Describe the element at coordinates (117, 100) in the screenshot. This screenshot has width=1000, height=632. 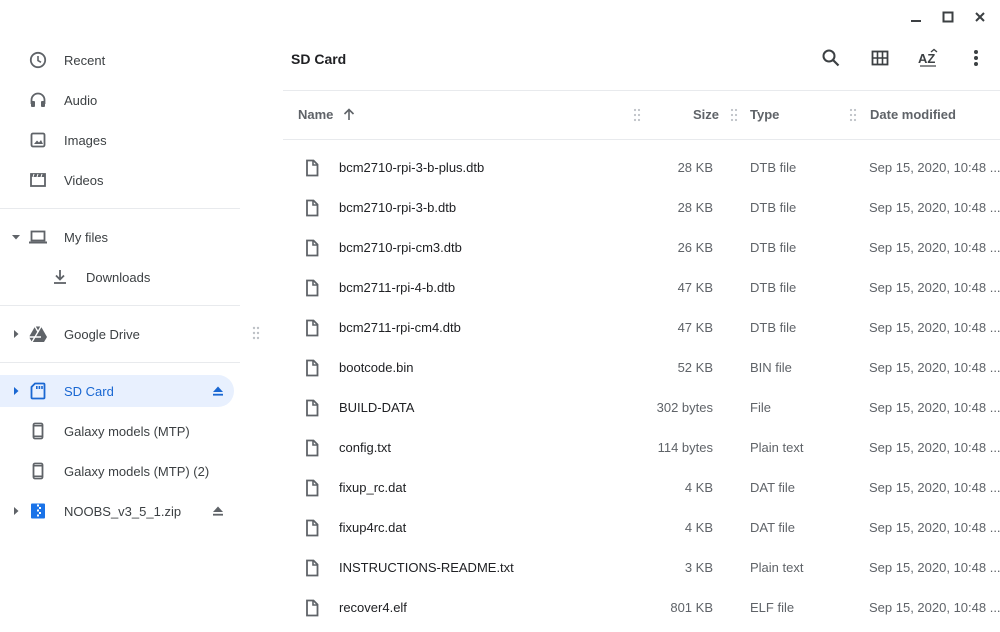
I see `sidebar-item-audio: Audio` at that location.